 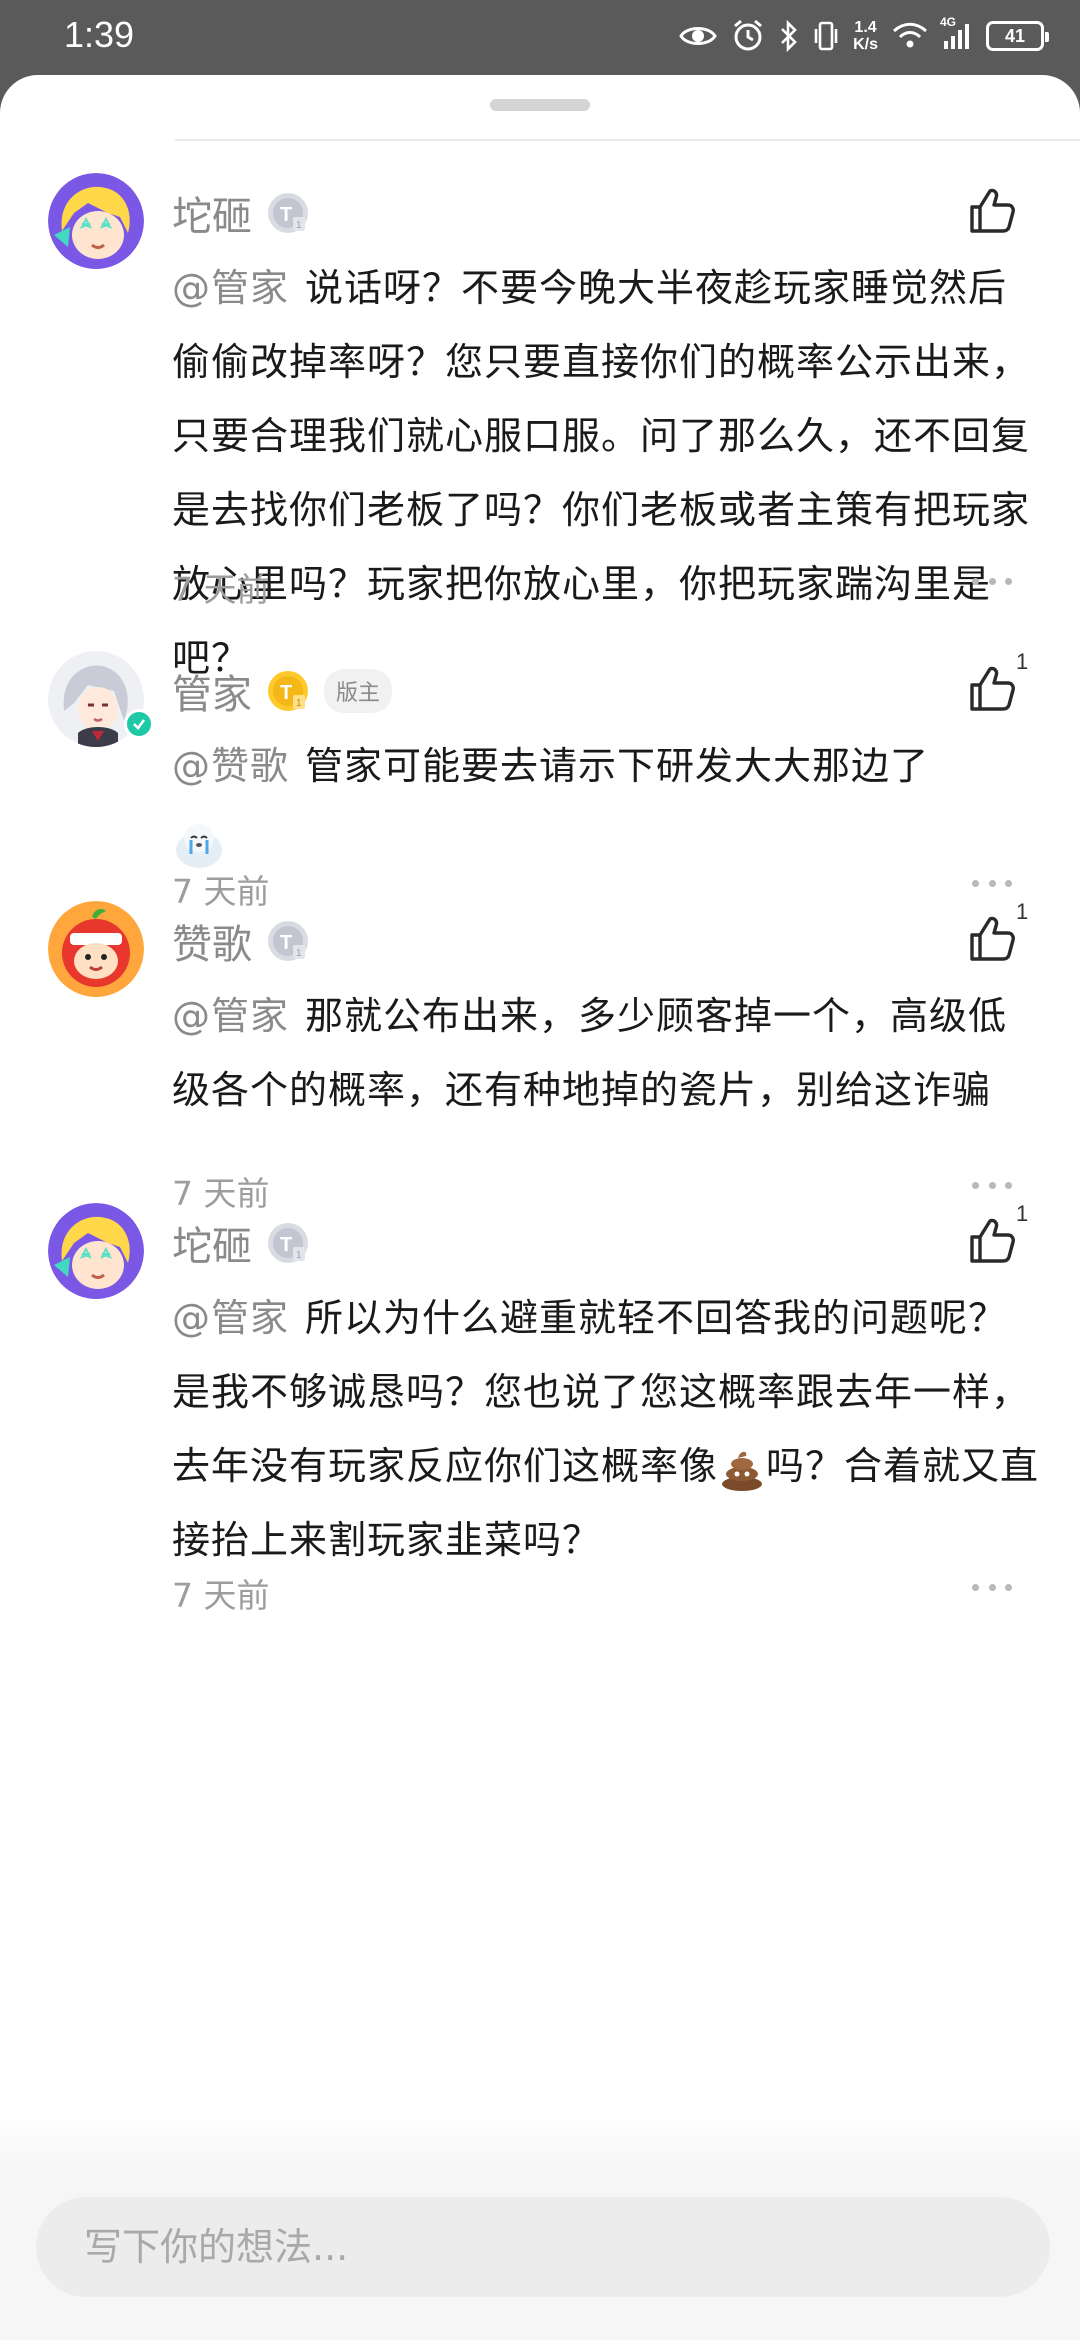 What do you see at coordinates (742, 1471) in the screenshot?
I see `poop-emoji-icon` at bounding box center [742, 1471].